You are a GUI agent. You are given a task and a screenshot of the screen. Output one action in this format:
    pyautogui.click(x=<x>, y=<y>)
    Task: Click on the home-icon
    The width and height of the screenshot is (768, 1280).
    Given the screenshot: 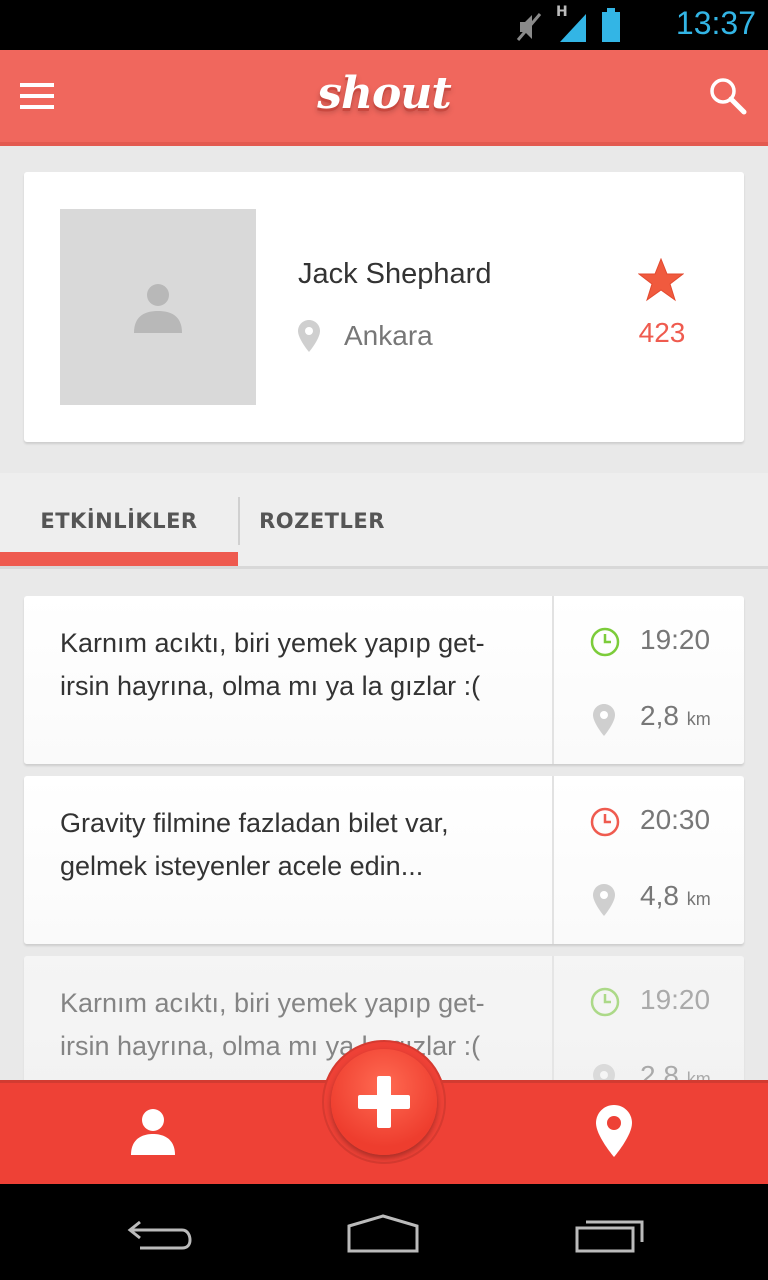 What is the action you would take?
    pyautogui.click(x=383, y=1233)
    